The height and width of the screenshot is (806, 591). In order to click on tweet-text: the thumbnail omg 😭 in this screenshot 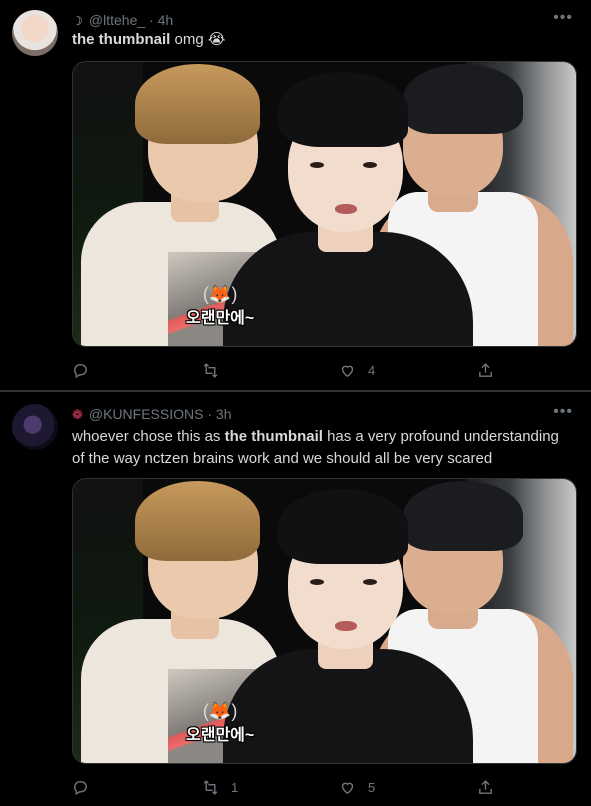, I will do `click(322, 40)`.